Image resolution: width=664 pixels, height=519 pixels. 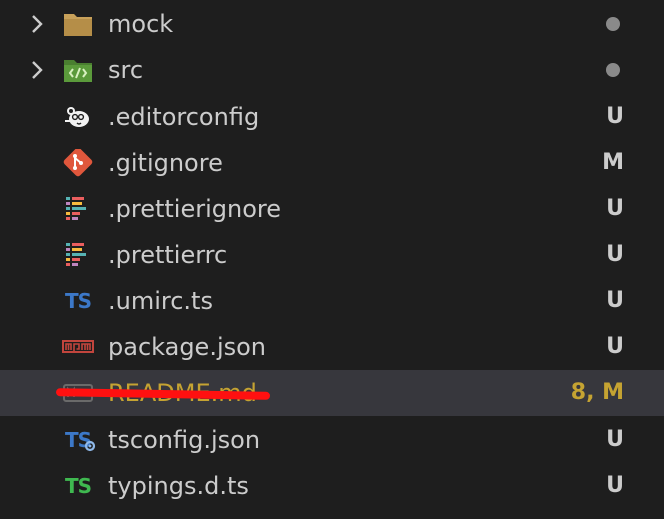 I want to click on tree-item-readme-md: README.md 8, M, so click(x=332, y=393).